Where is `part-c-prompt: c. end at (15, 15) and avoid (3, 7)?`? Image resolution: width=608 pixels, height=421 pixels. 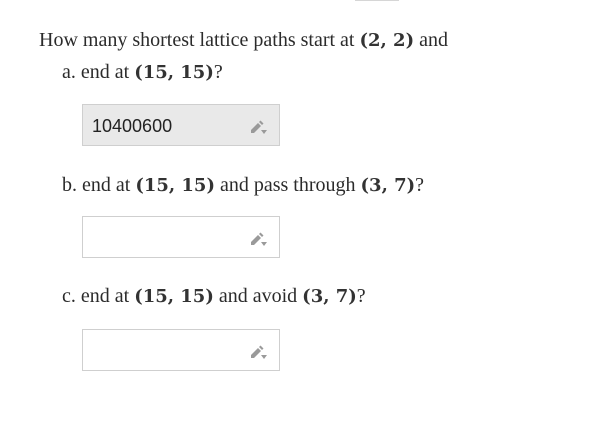 part-c-prompt: c. end at (15, 15) and avoid (3, 7)? is located at coordinates (214, 296).